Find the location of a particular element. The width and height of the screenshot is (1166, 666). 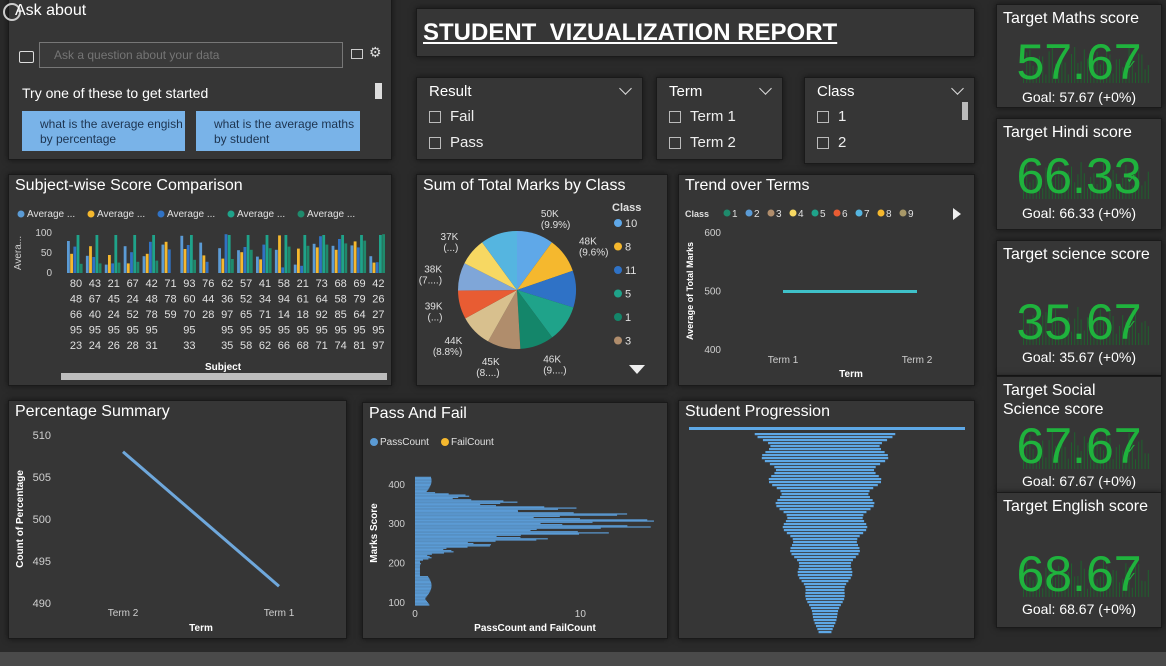

suggestion-button: what is the average engish by percentage is located at coordinates (103, 131).